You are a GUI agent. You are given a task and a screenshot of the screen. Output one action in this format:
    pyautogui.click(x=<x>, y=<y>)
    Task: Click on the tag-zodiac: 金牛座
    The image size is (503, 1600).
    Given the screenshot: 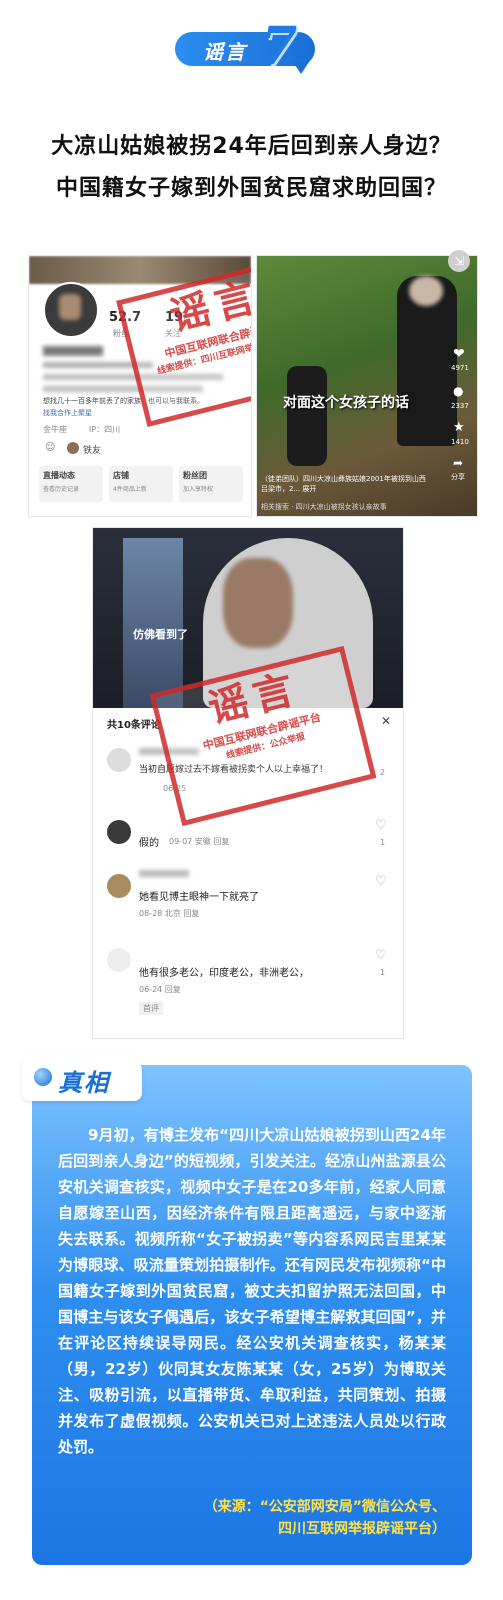 What is the action you would take?
    pyautogui.click(x=55, y=429)
    